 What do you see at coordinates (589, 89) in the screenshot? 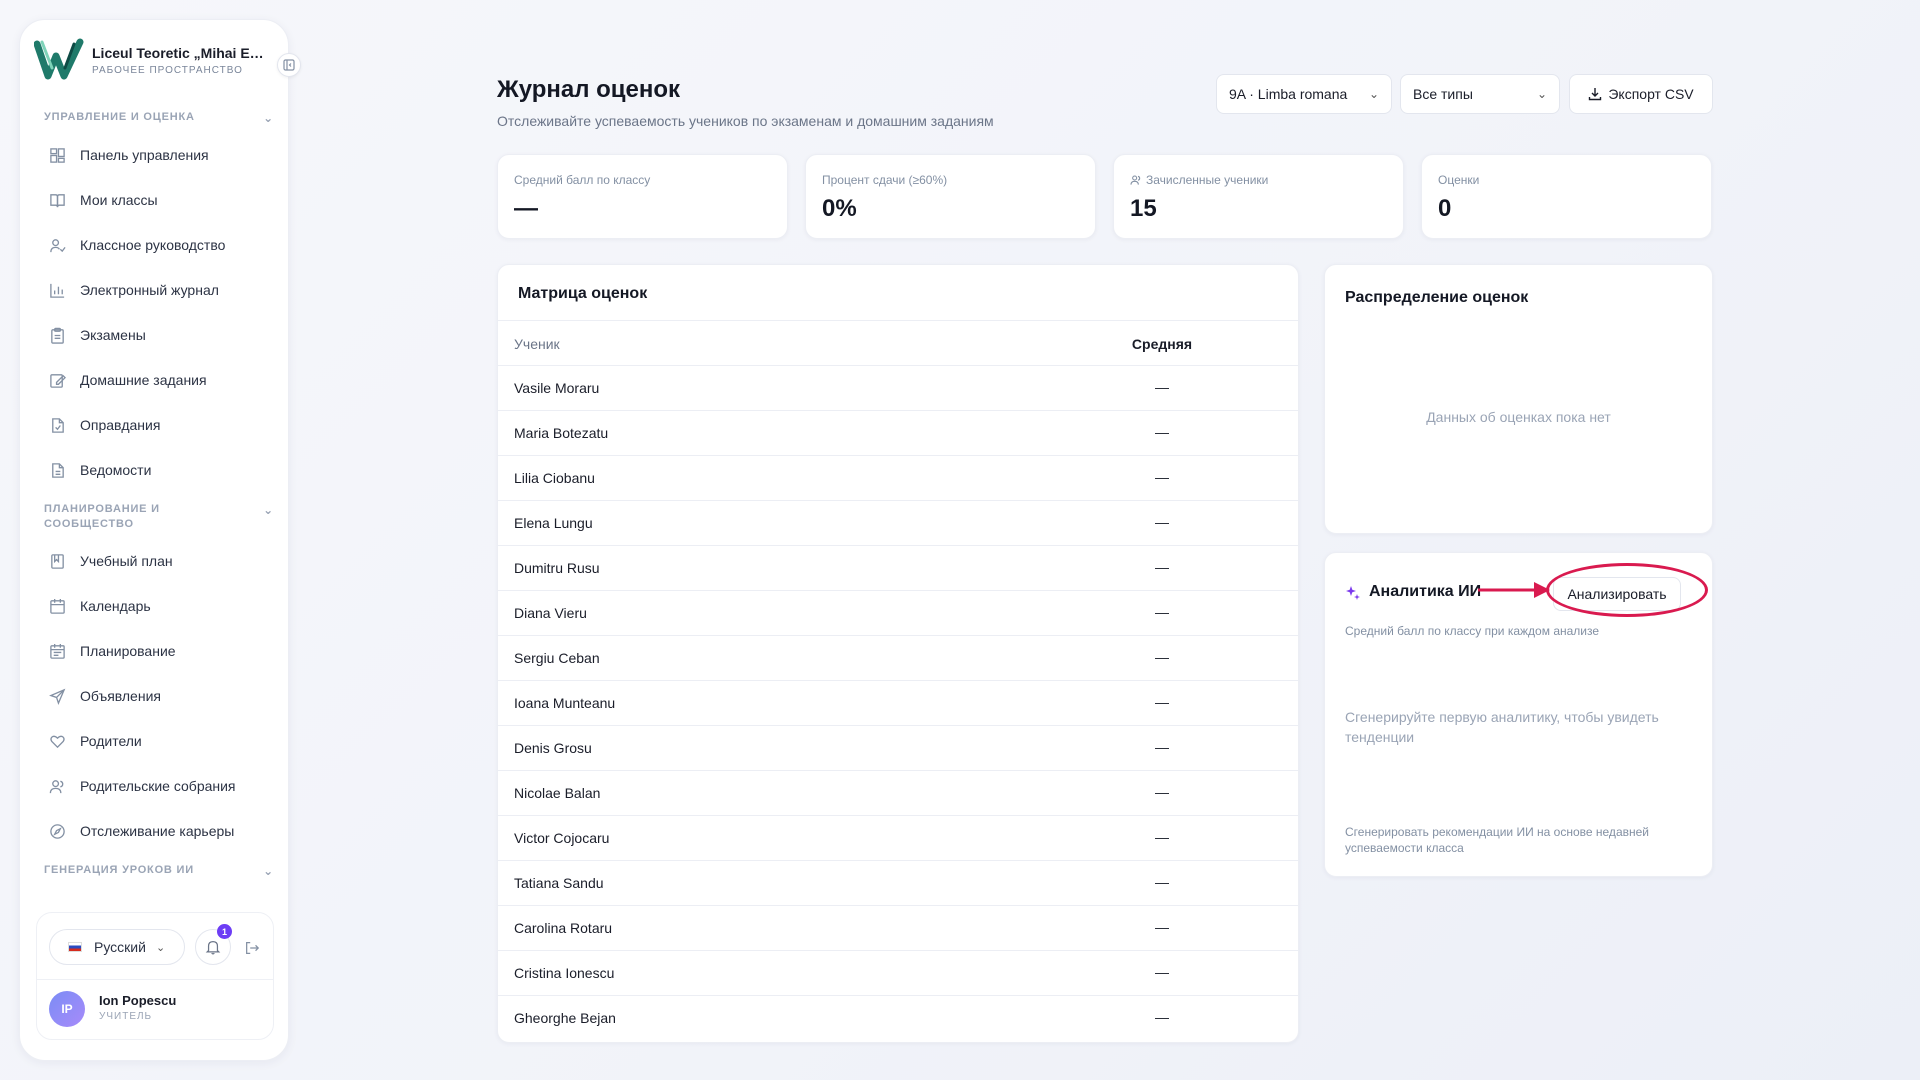
I see `page-title: Журнал оценок` at bounding box center [589, 89].